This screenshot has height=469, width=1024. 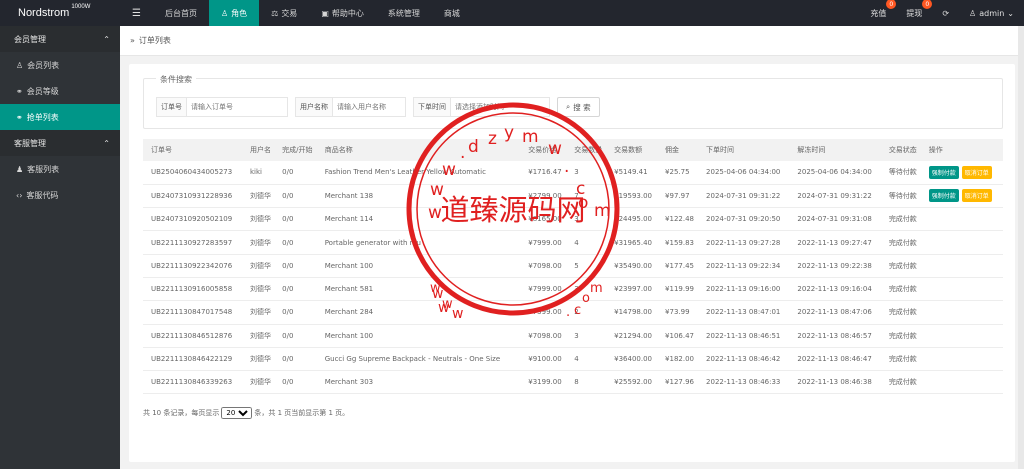 What do you see at coordinates (60, 65) in the screenshot?
I see `sidebar-item-member-list: ♙ 会员列表` at bounding box center [60, 65].